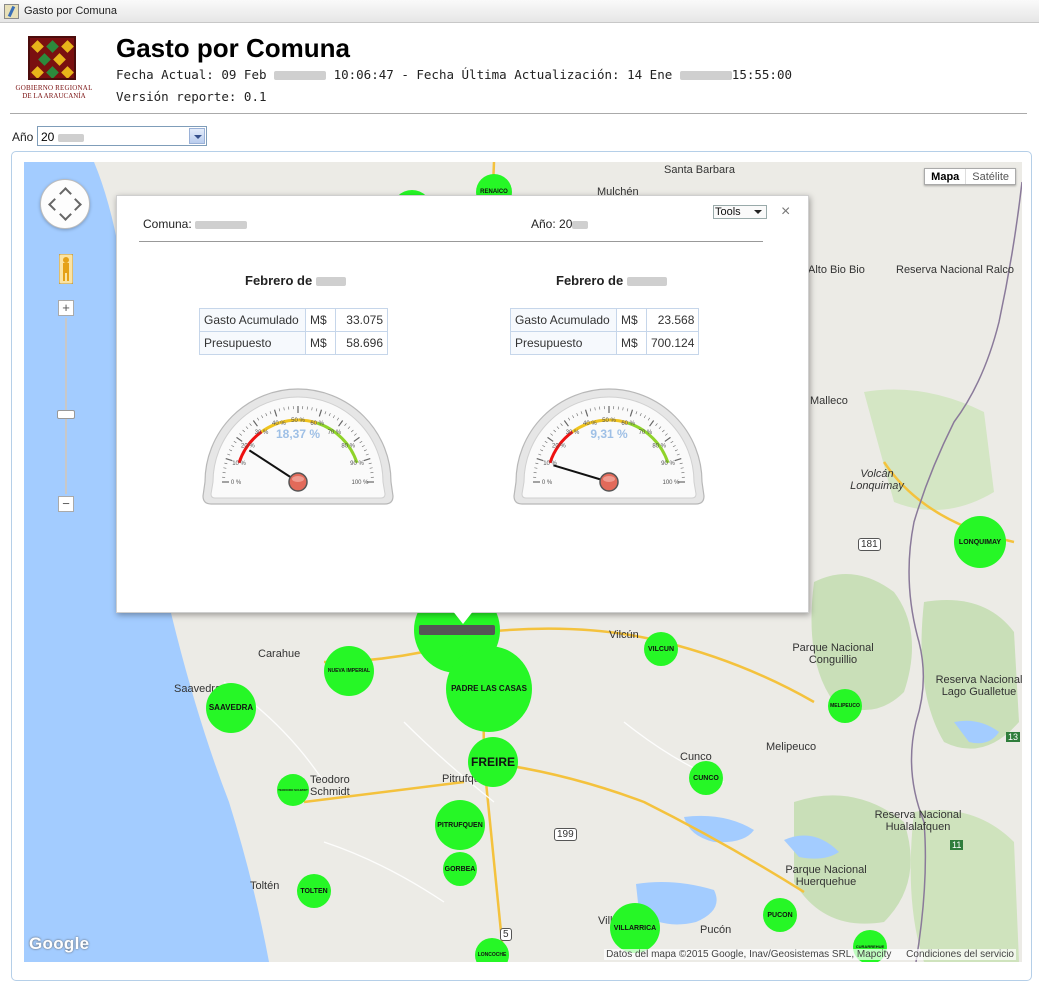 This screenshot has width=1039, height=981. Describe the element at coordinates (349, 671) in the screenshot. I see `bubble-nueva-imperial: NUEVA IMPERIAL` at that location.